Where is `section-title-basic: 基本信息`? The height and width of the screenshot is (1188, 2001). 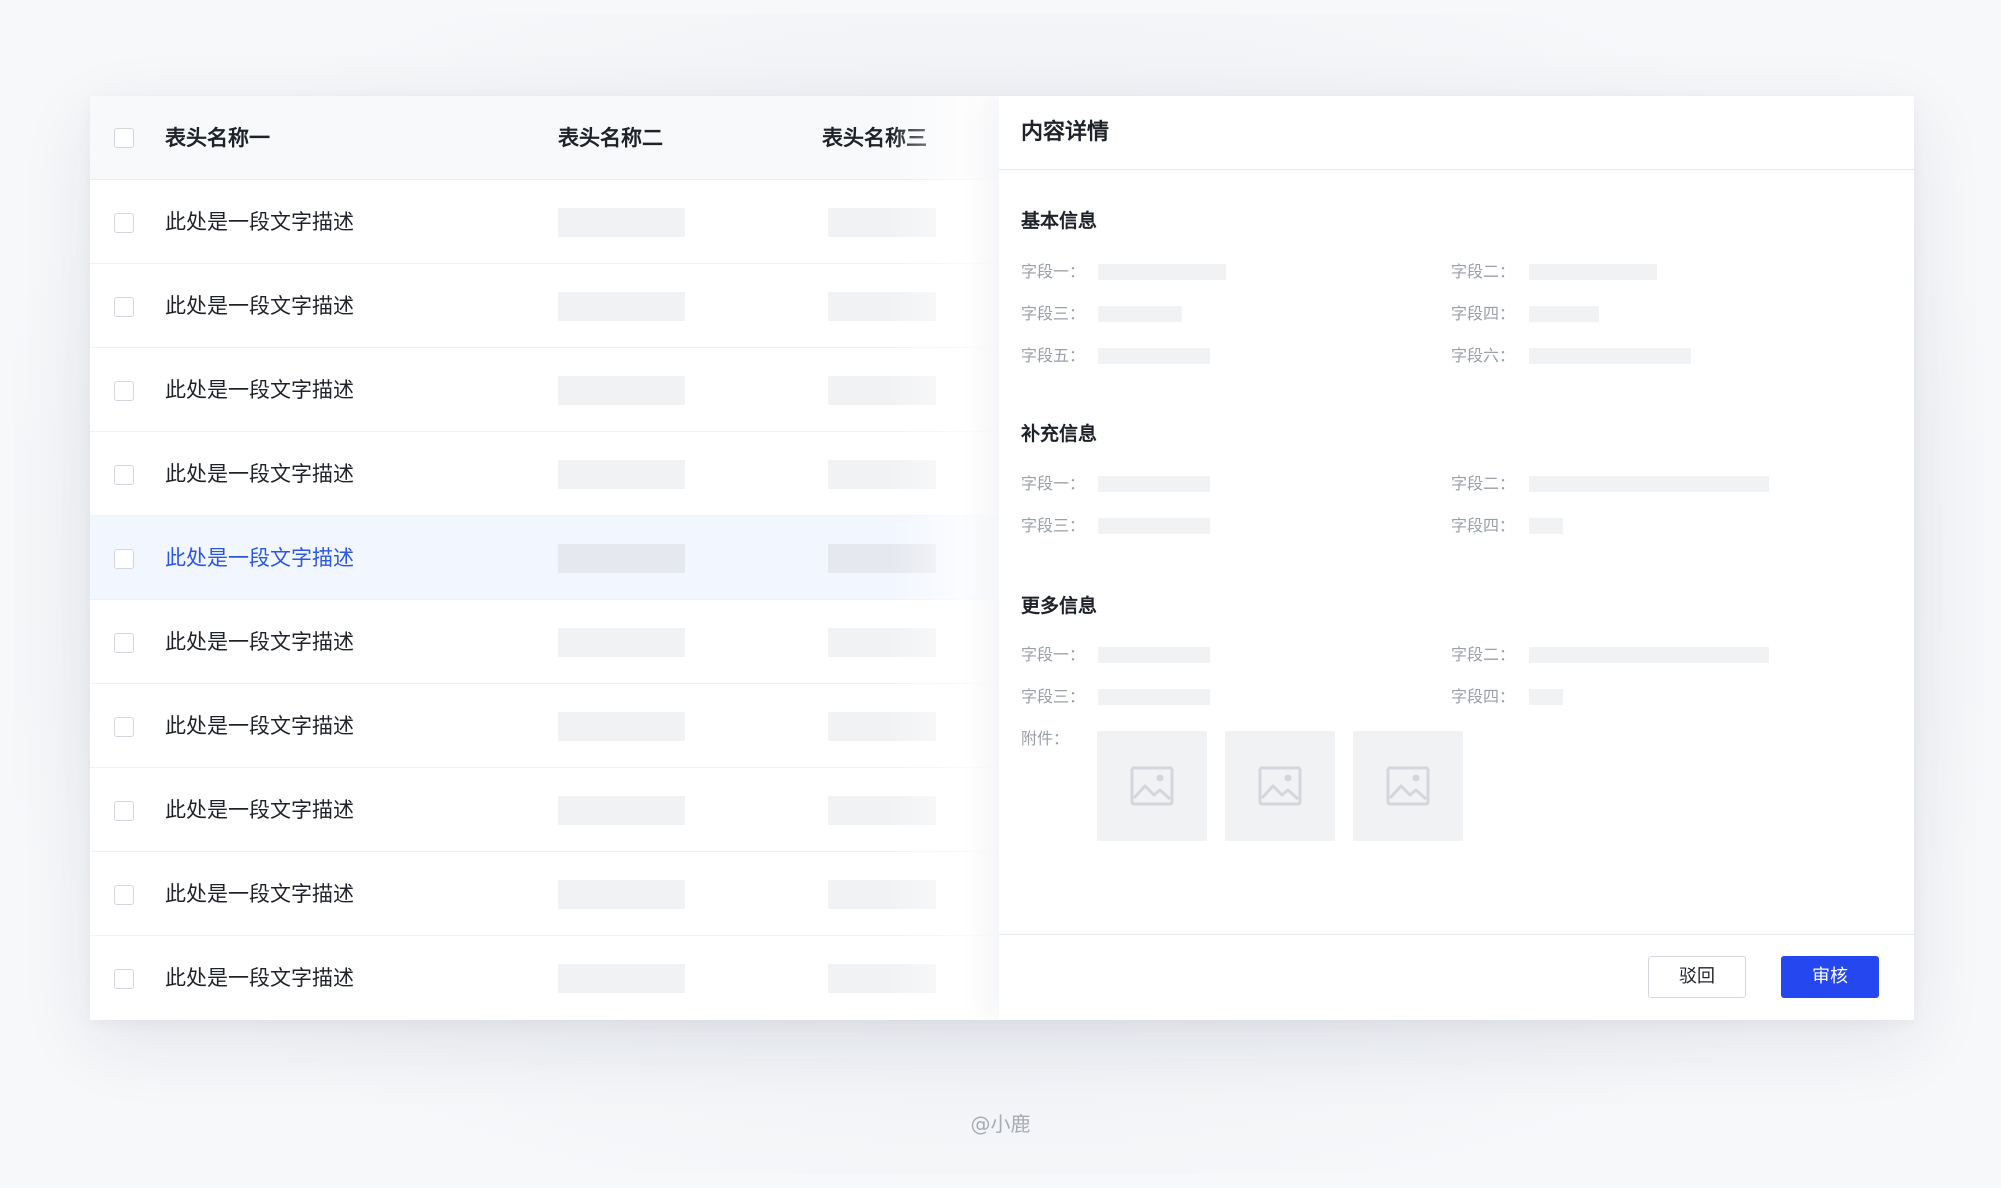 section-title-basic: 基本信息 is located at coordinates (1059, 221).